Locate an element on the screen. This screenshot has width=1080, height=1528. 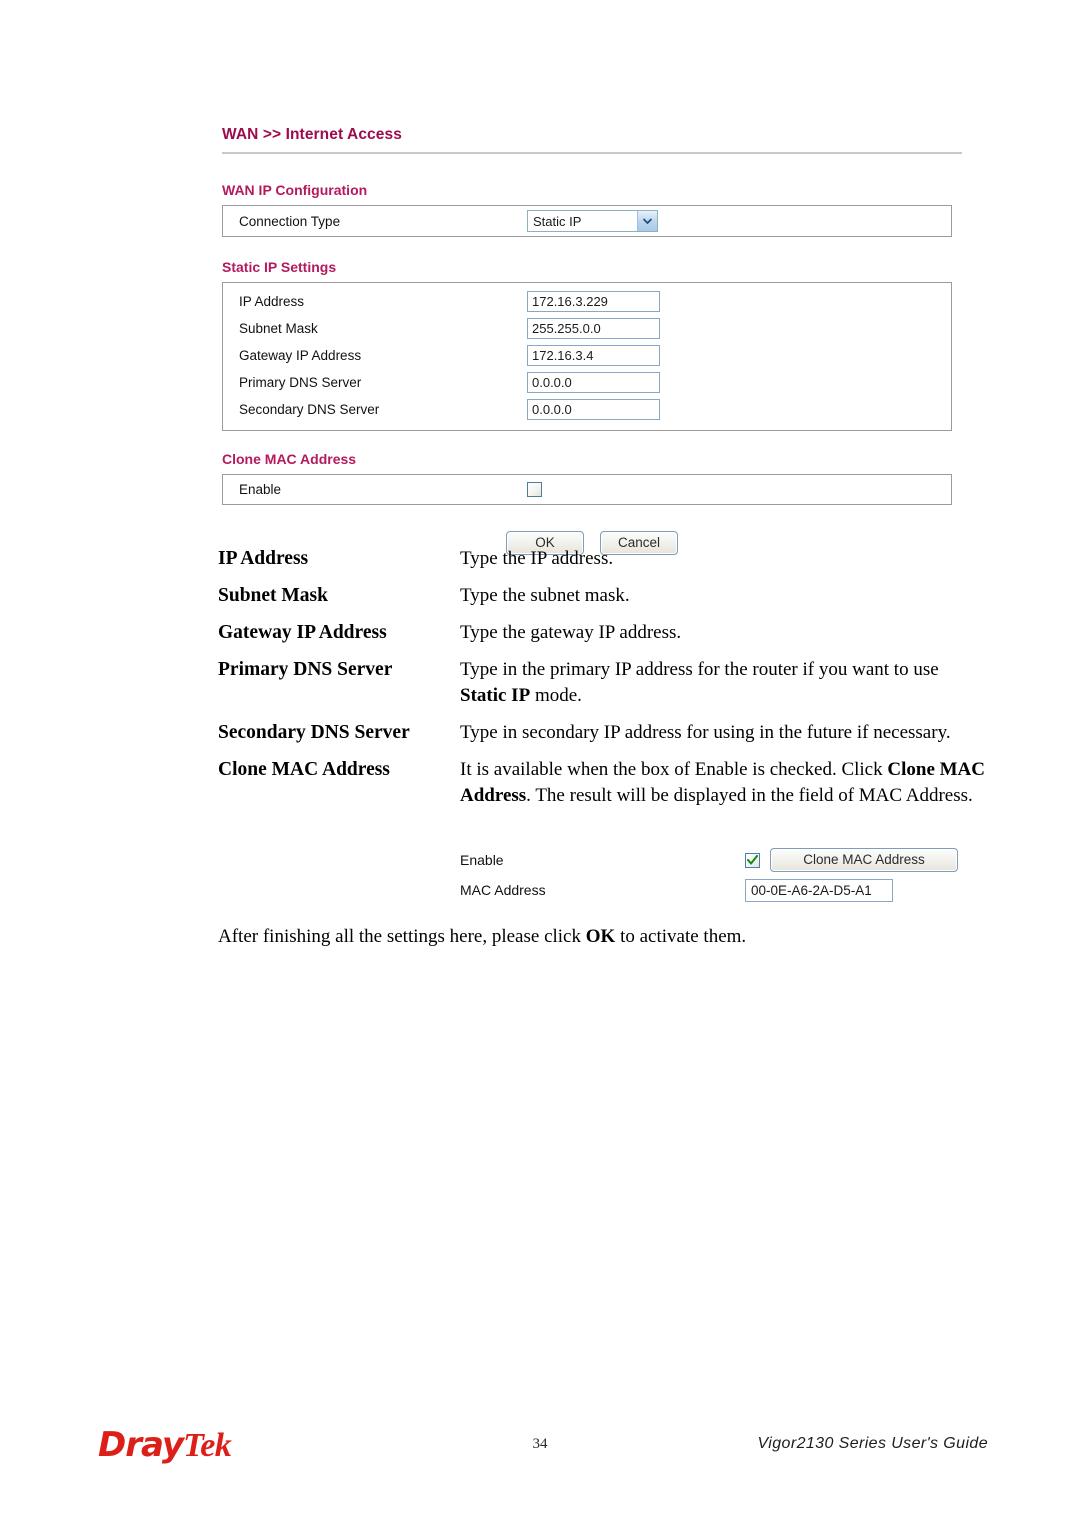
connection-type-selected-value: Static IP is located at coordinates (557, 221).